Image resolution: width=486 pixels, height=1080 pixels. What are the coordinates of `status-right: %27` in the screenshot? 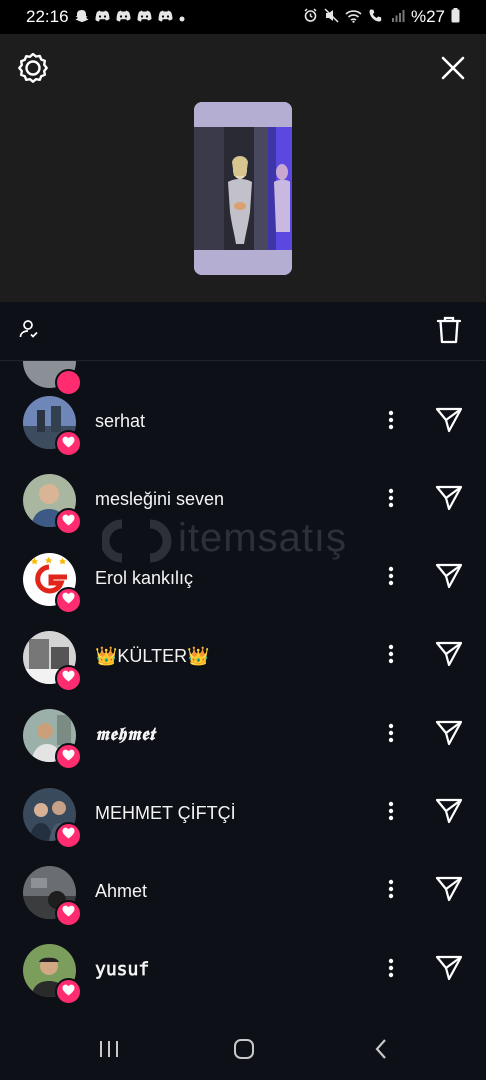 It's located at (381, 17).